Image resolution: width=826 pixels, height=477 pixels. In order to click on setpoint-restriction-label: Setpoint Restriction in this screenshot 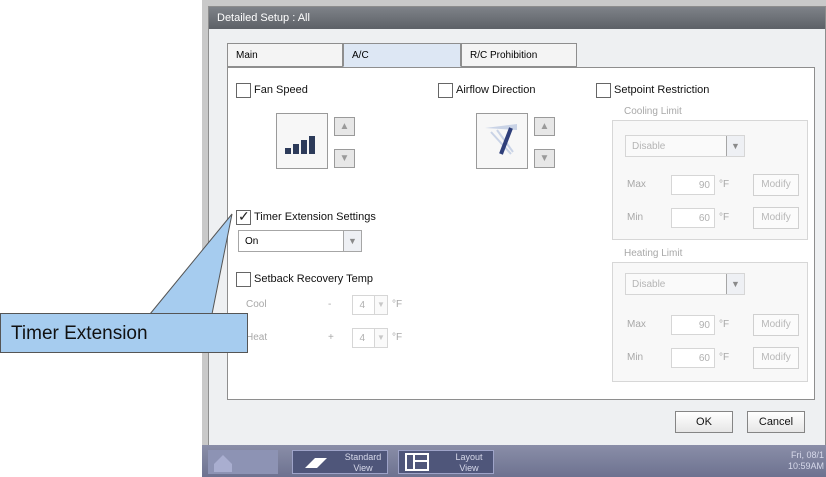, I will do `click(662, 90)`.